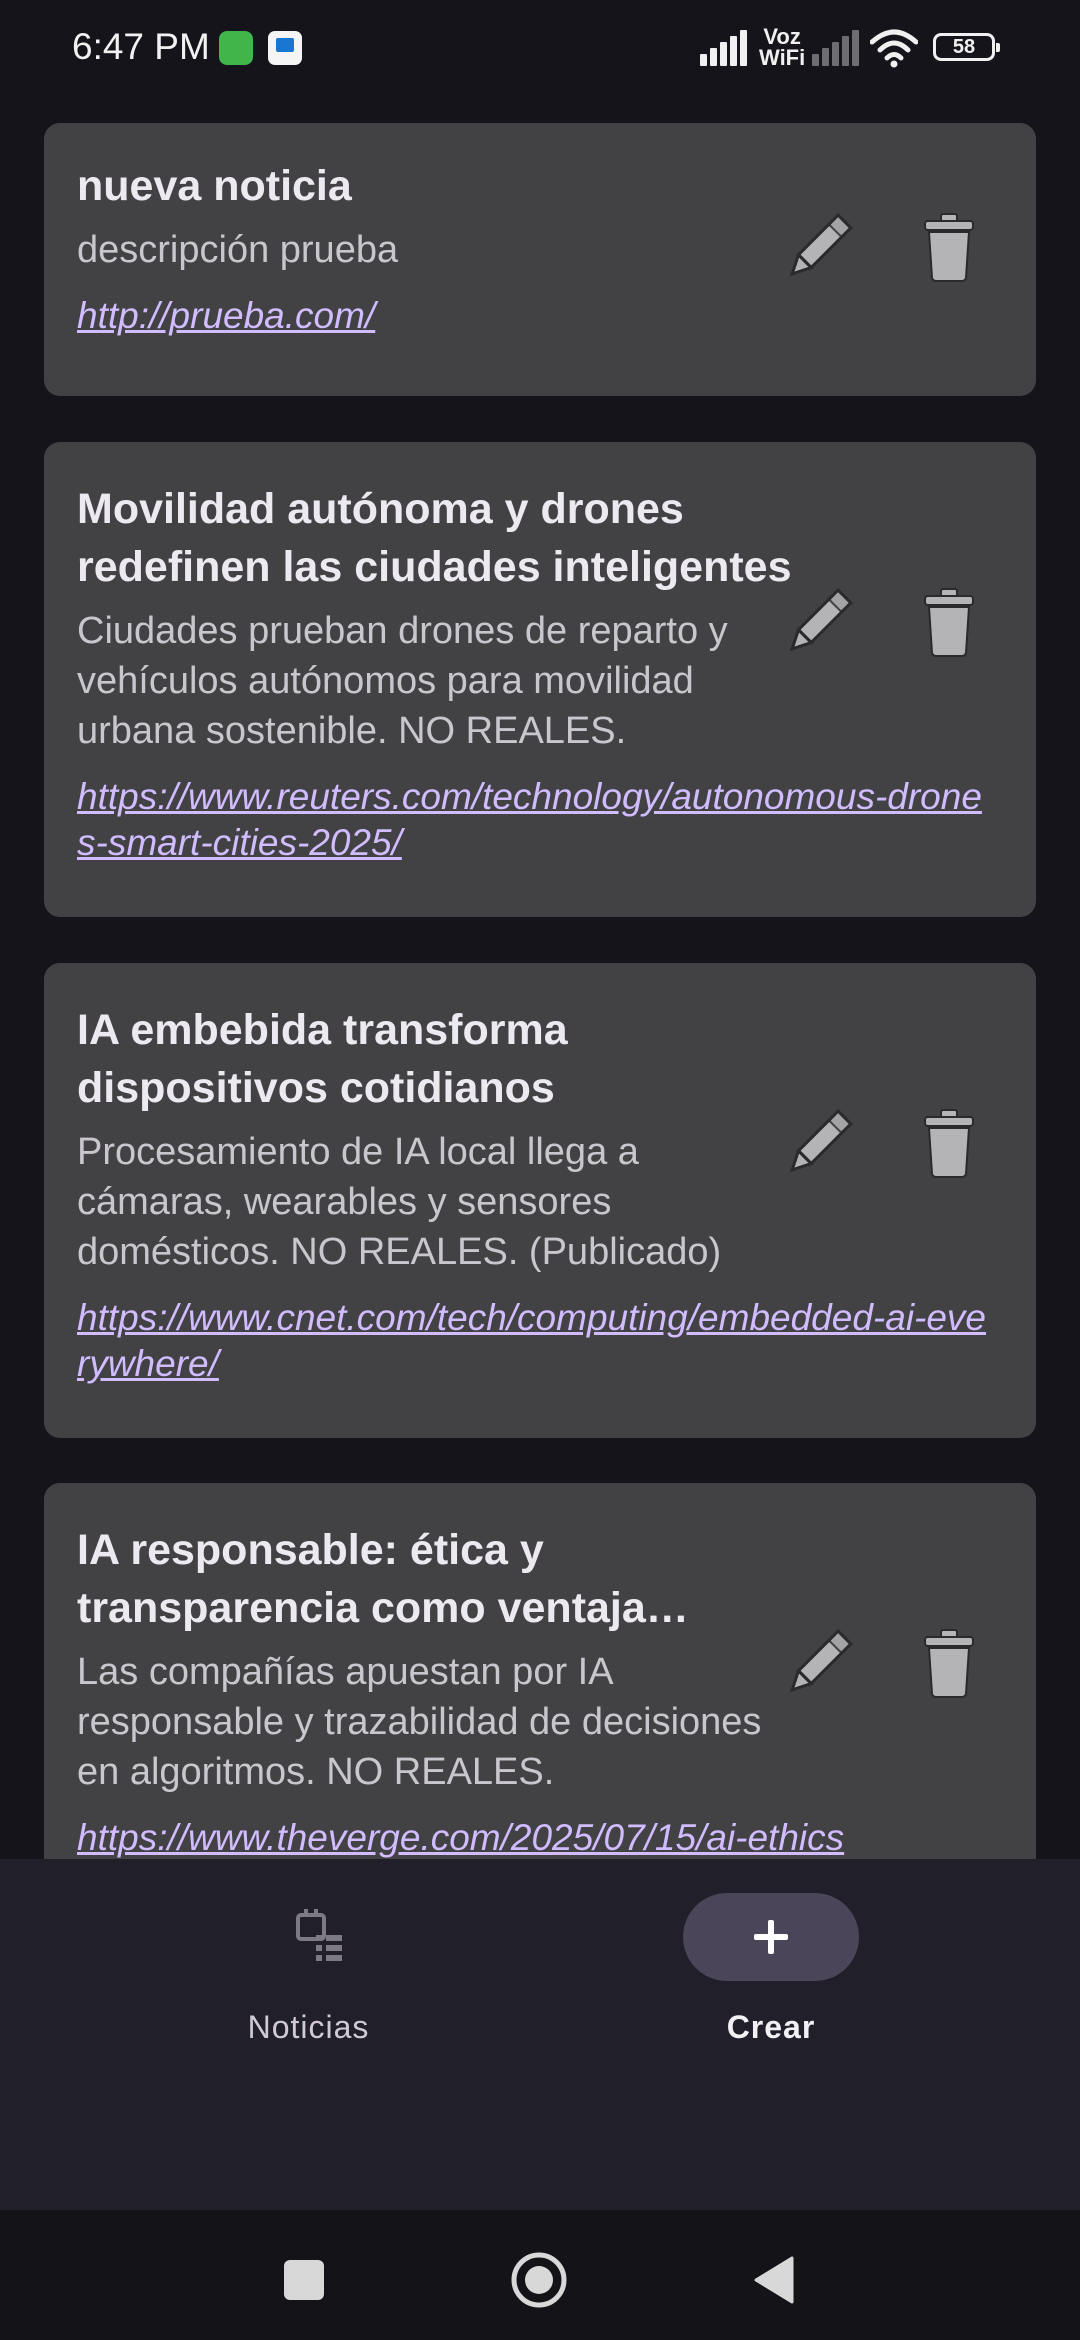 The height and width of the screenshot is (2340, 1080). I want to click on news-calendar-icon, so click(319, 1935).